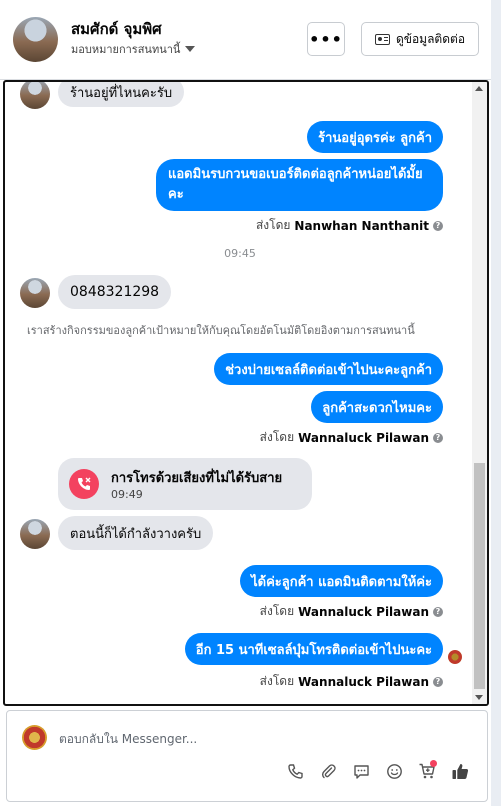 This screenshot has width=501, height=806. Describe the element at coordinates (479, 393) in the screenshot. I see `scrollbar` at that location.